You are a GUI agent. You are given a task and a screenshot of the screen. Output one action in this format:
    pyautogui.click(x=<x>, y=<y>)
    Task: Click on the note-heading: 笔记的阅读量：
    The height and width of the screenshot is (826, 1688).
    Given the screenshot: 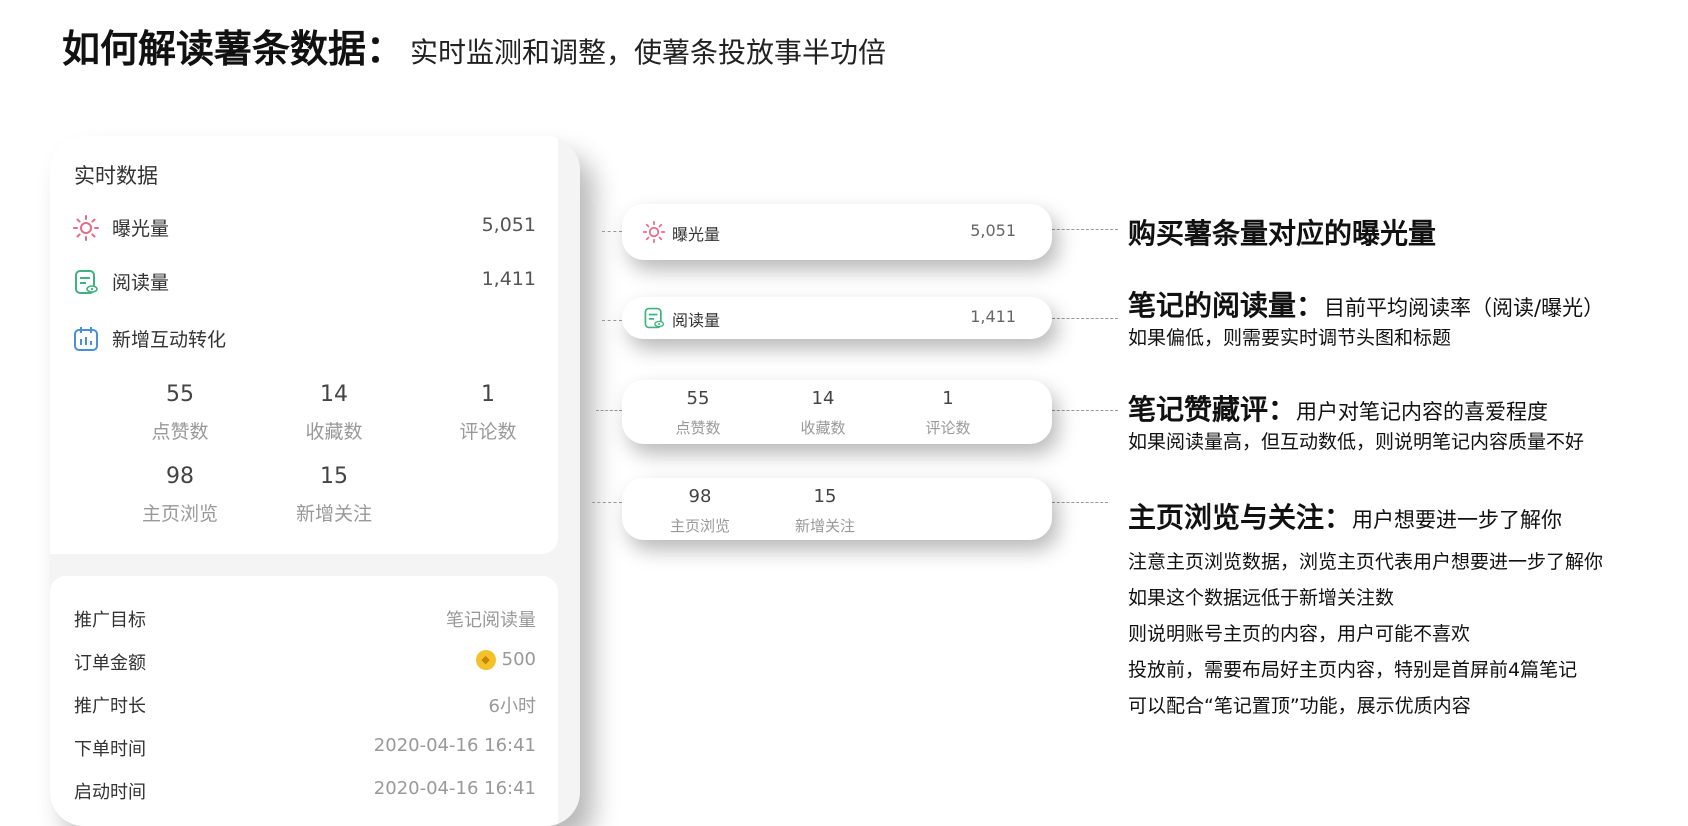 What is the action you would take?
    pyautogui.click(x=1226, y=305)
    